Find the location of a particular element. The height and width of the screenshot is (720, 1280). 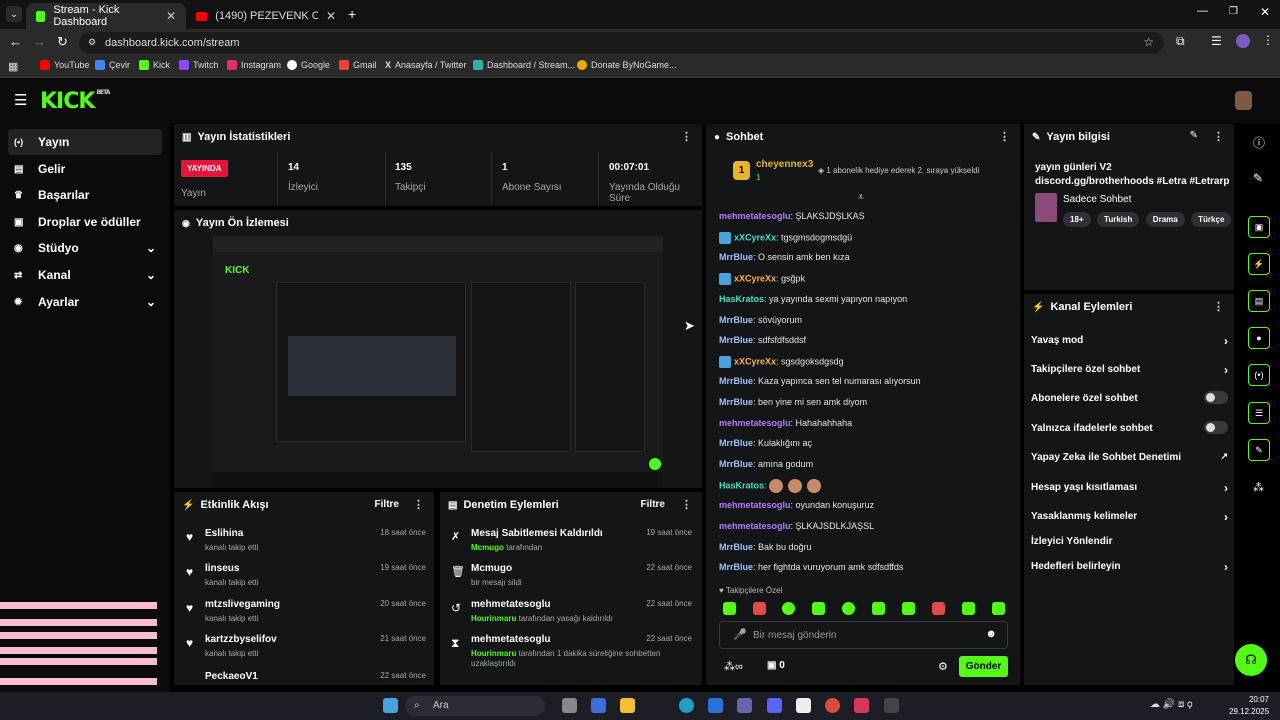

microphone-icon: 🎤 is located at coordinates (740, 634).